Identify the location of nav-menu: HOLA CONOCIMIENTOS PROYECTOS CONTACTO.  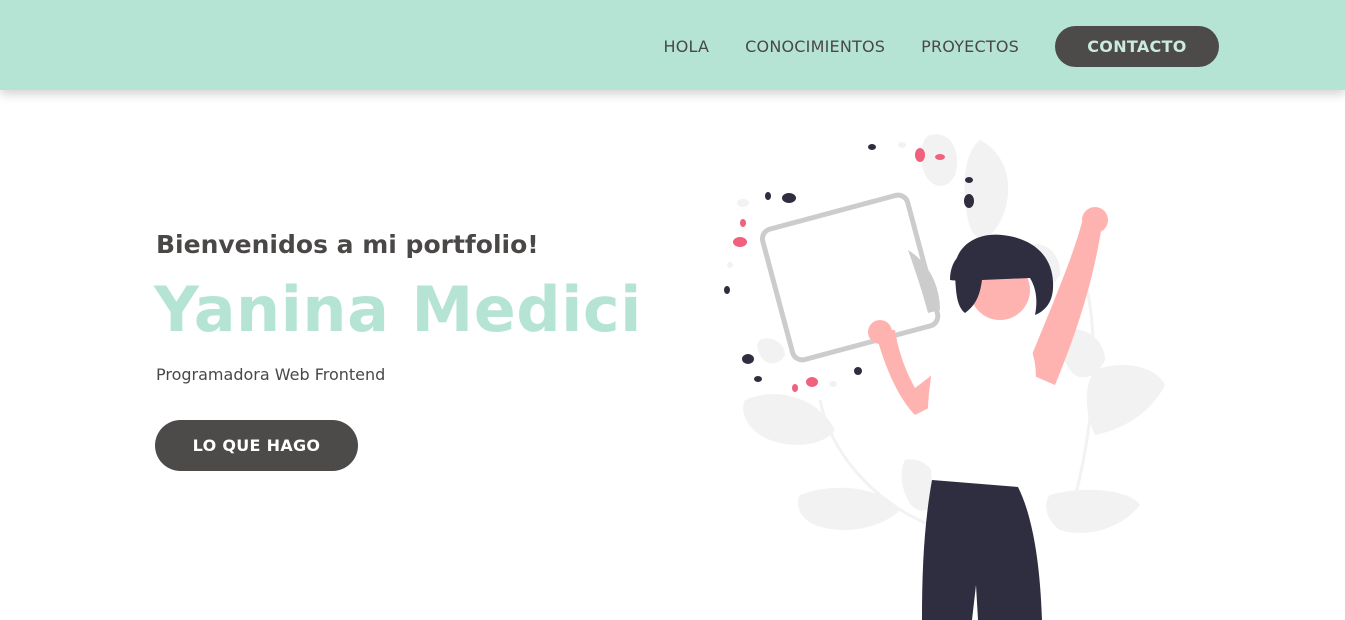
(941, 46).